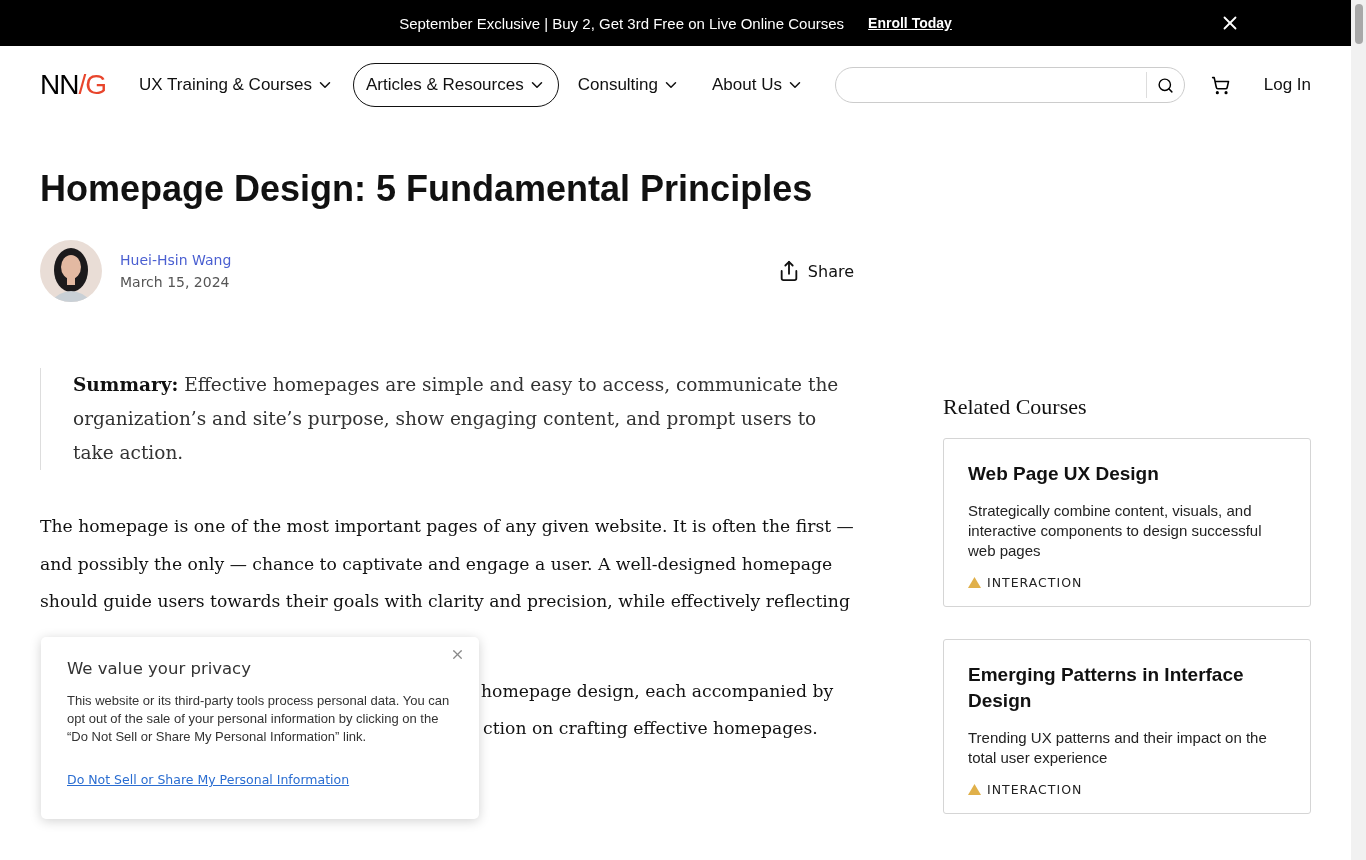 The width and height of the screenshot is (1366, 860). I want to click on section-heading: Related Courses, so click(1015, 407).